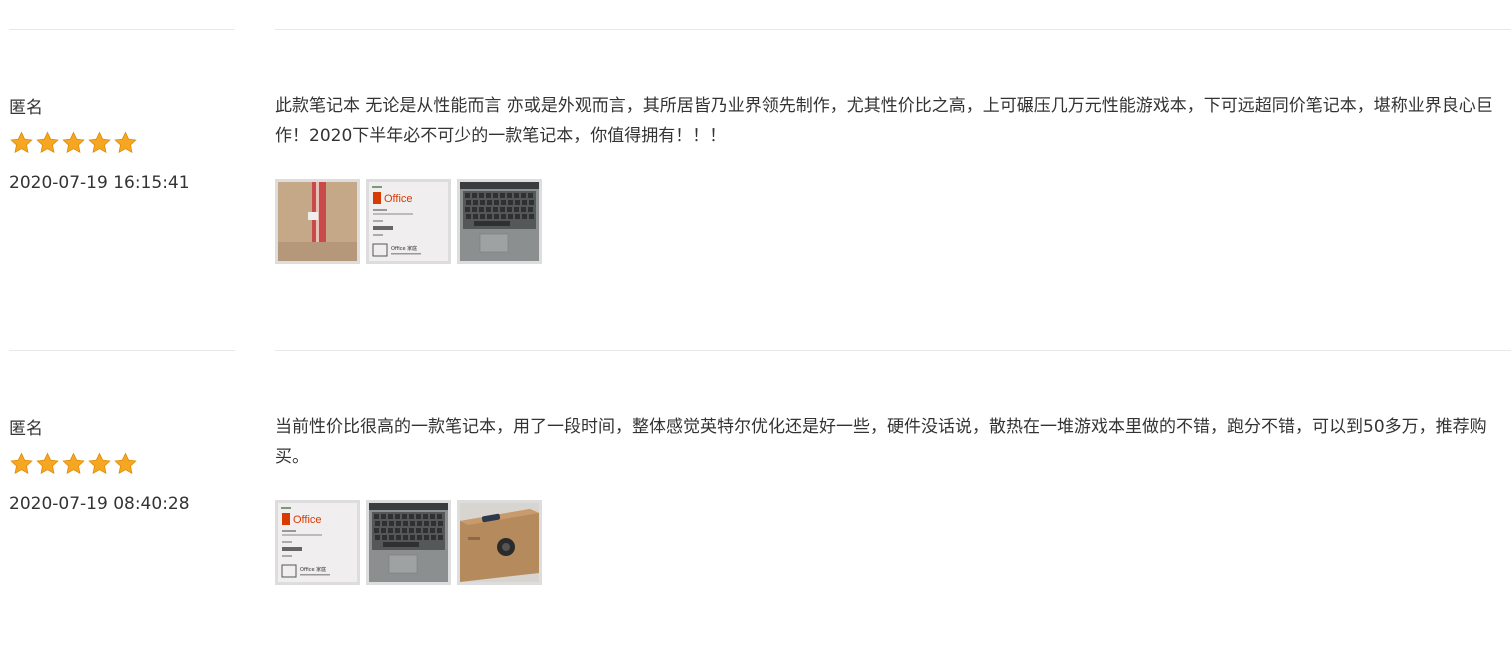  What do you see at coordinates (99, 183) in the screenshot?
I see `review-date: 2020-07-19 16:15:41` at bounding box center [99, 183].